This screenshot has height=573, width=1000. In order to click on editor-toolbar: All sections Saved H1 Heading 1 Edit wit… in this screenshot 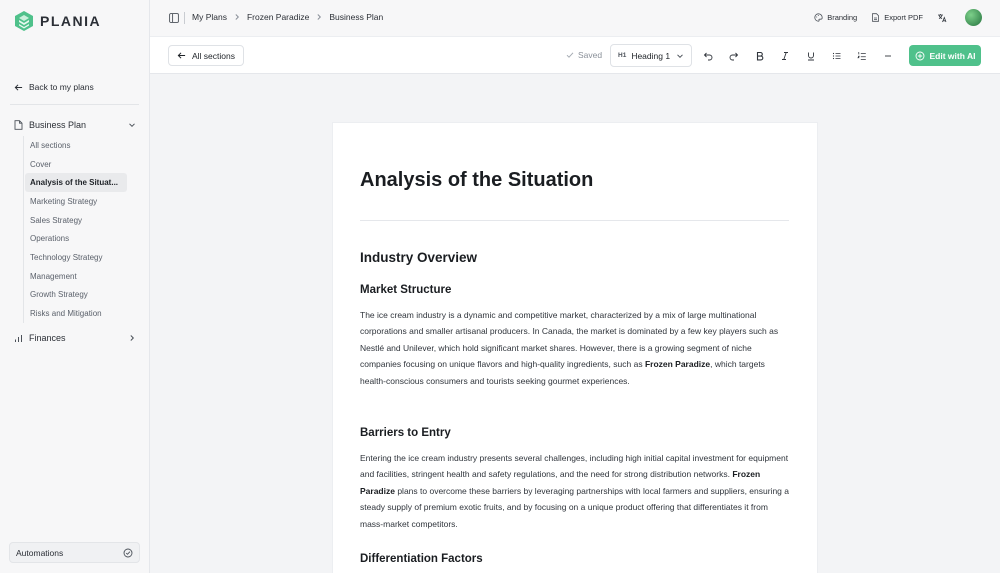, I will do `click(575, 55)`.